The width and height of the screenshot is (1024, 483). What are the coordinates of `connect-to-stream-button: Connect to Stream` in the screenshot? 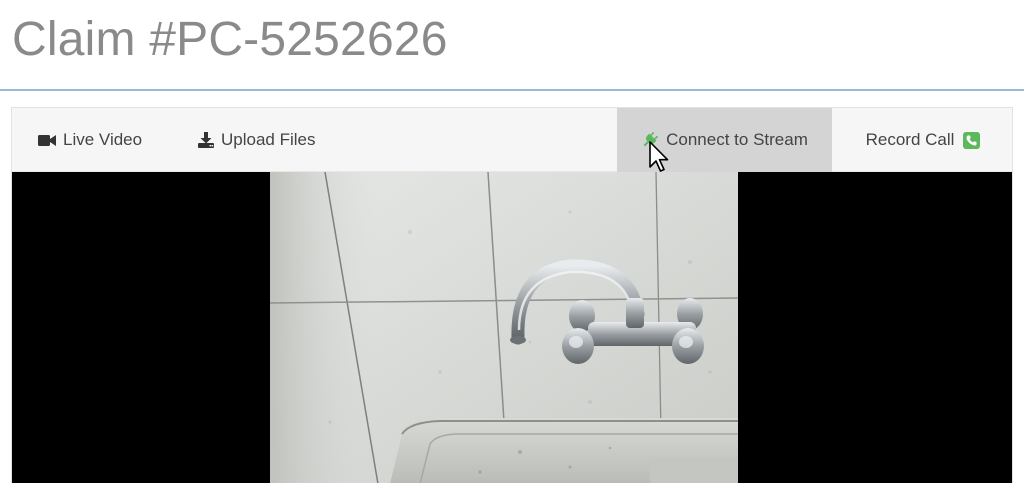 It's located at (724, 140).